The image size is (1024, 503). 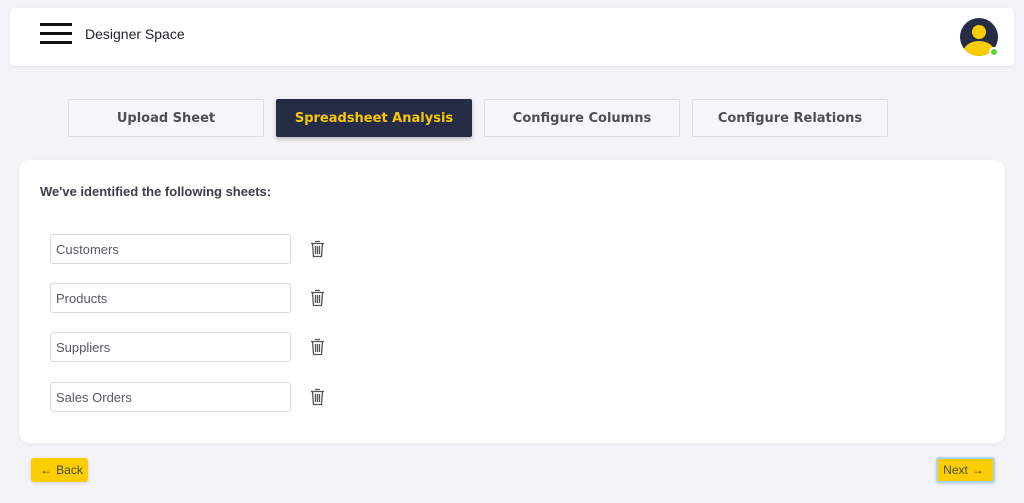 I want to click on app-title: Designer Space, so click(x=135, y=34).